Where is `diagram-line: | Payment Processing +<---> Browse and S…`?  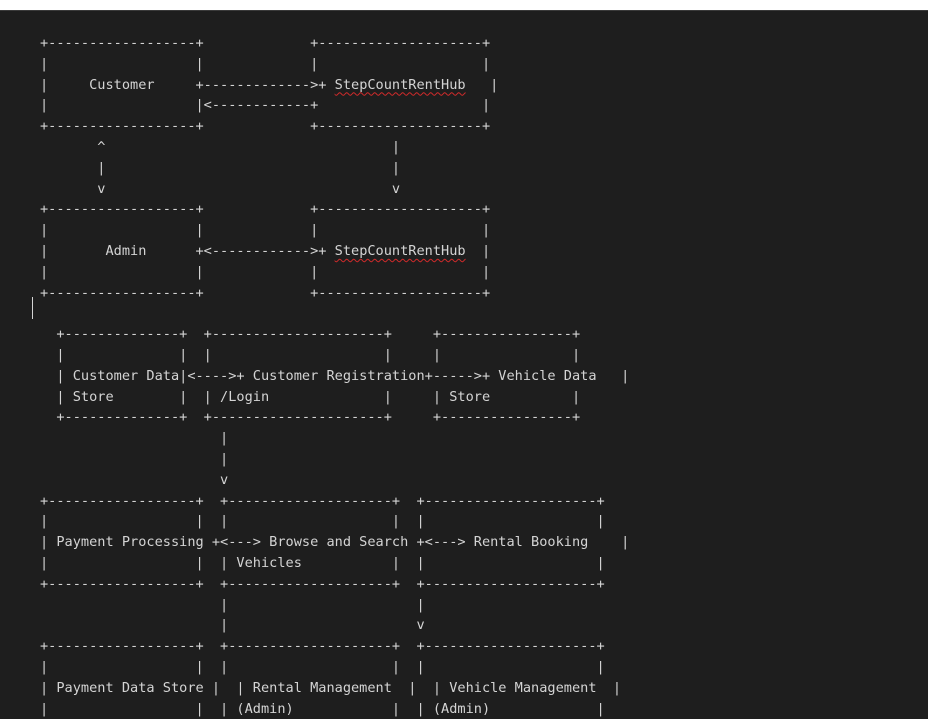
diagram-line: | Payment Processing +<---> Browse and S… is located at coordinates (335, 542).